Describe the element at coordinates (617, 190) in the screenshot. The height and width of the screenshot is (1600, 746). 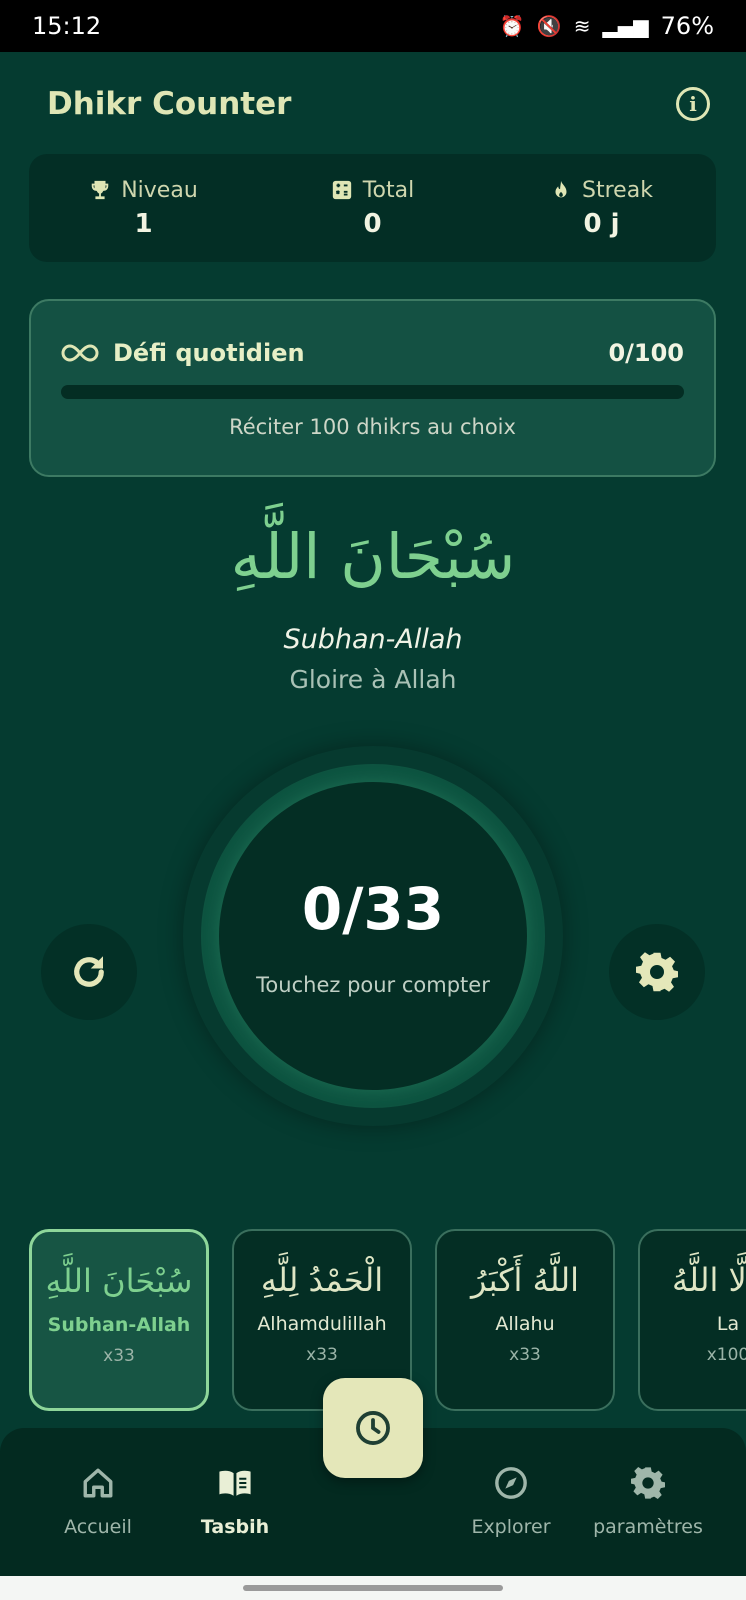
I see `stat-streak-label: Streak` at that location.